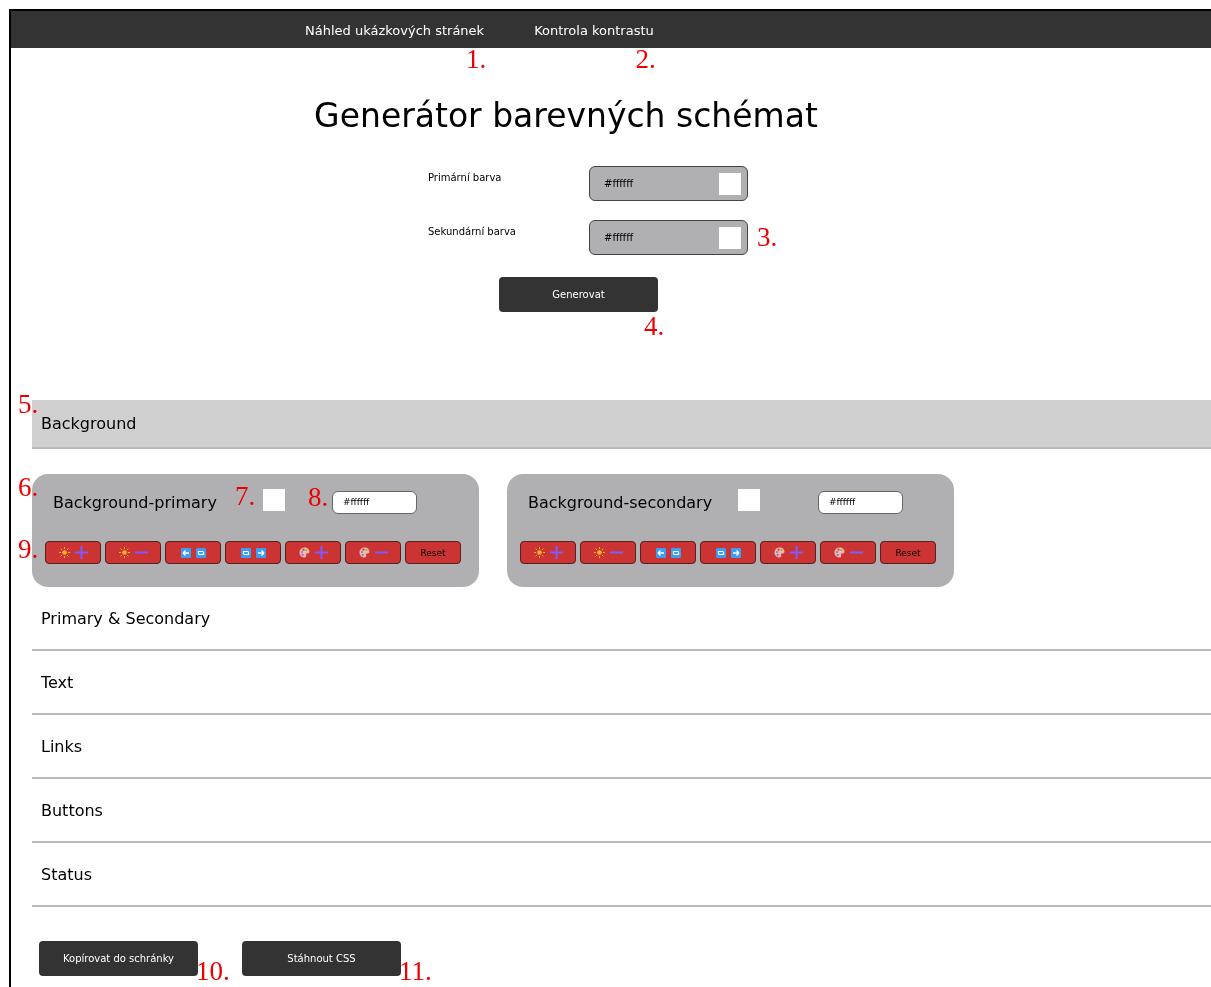 The width and height of the screenshot is (1211, 987). What do you see at coordinates (578, 295) in the screenshot?
I see `generate-button: Generovat` at bounding box center [578, 295].